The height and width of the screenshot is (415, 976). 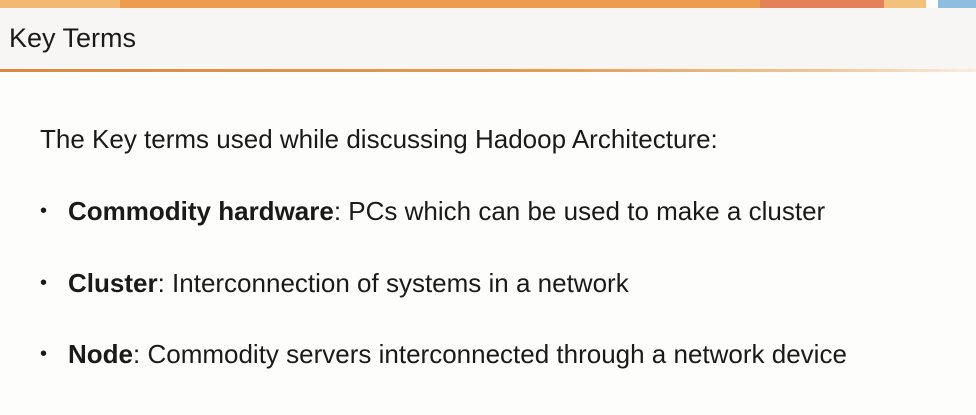 What do you see at coordinates (201, 211) in the screenshot?
I see `term-name: Commodity hardware` at bounding box center [201, 211].